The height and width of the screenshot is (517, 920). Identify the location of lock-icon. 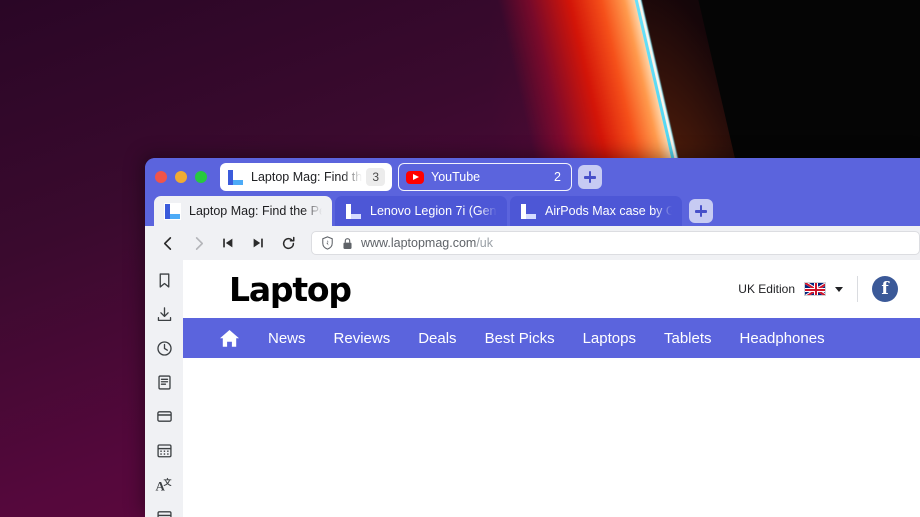
(347, 243).